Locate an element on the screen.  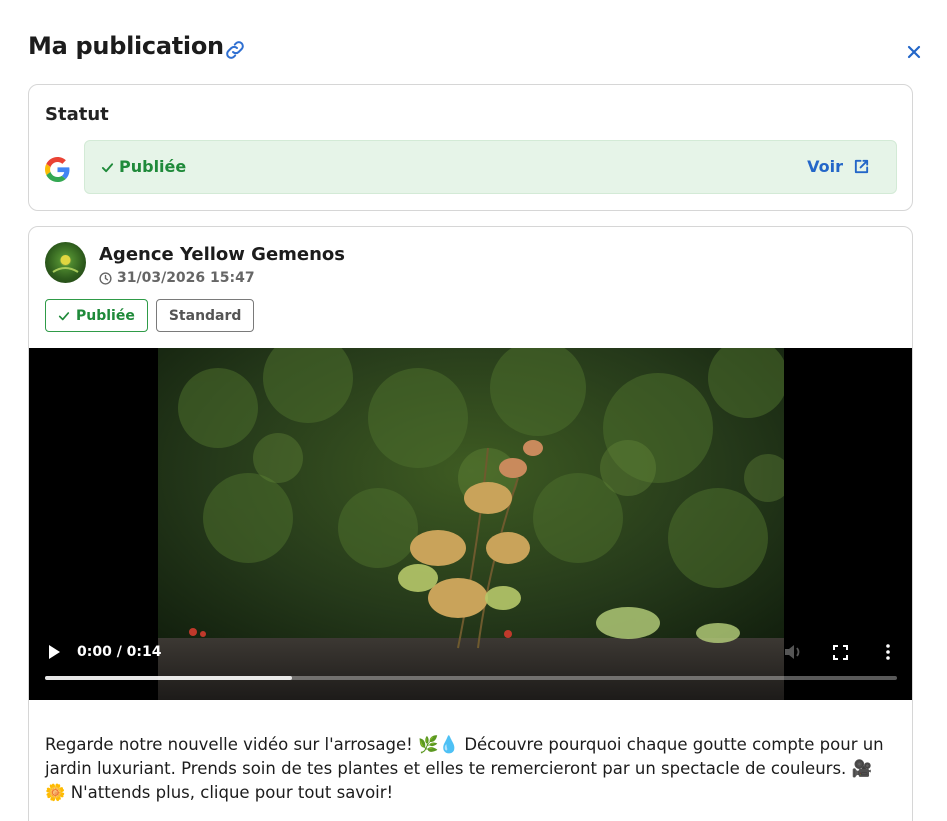
video-buffered-range is located at coordinates (169, 678).